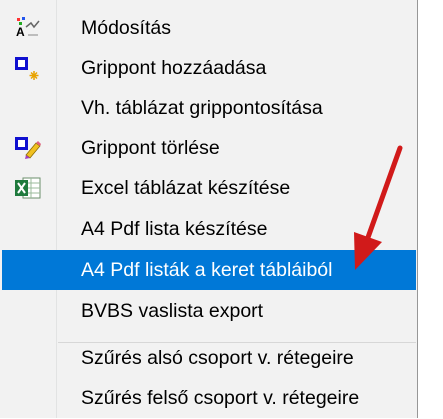 This screenshot has width=443, height=419. I want to click on menu-item-grippont-hozzaadasa: Grippont hozzáadása, so click(209, 68).